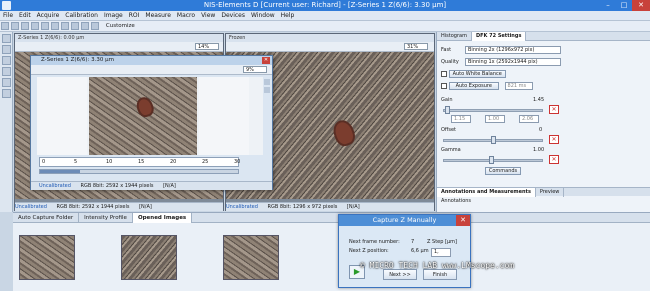  What do you see at coordinates (208, 16) in the screenshot?
I see `menu-item-view: View` at bounding box center [208, 16].